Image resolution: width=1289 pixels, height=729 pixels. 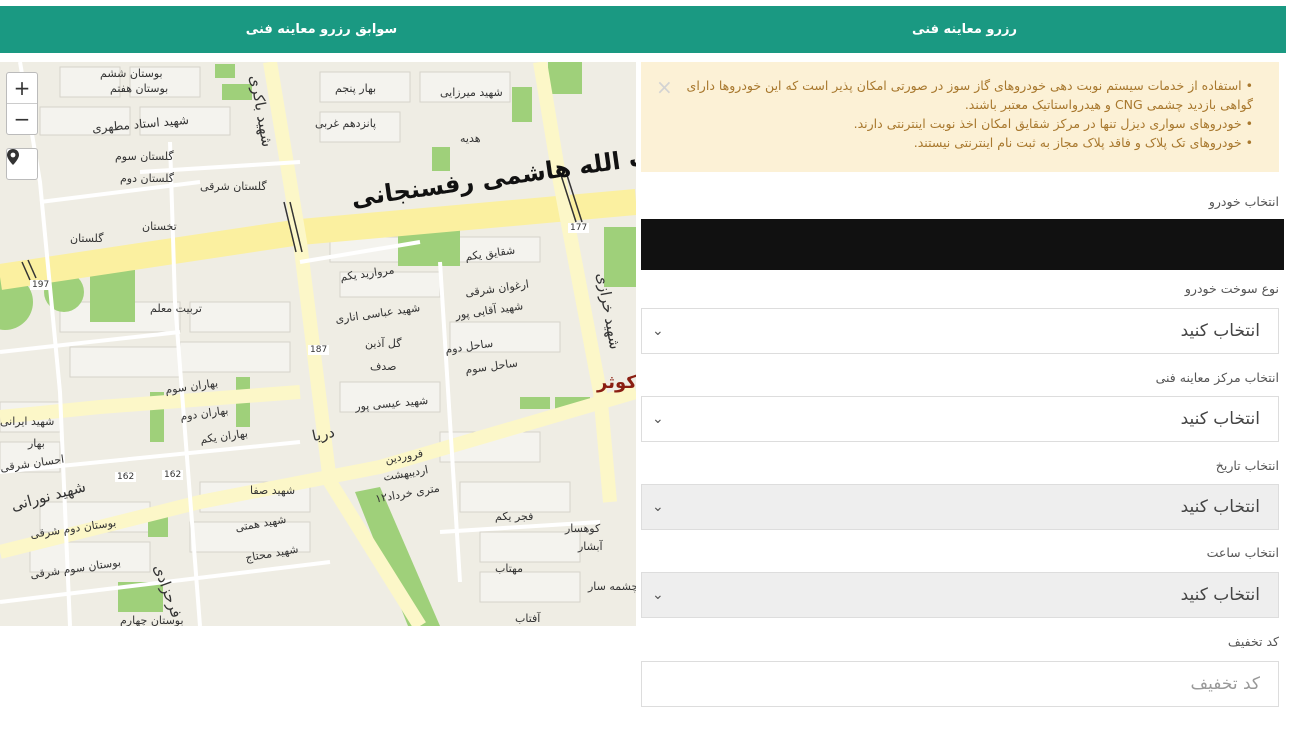 What do you see at coordinates (583, 528) in the screenshot?
I see `map-label: کوهسار` at bounding box center [583, 528].